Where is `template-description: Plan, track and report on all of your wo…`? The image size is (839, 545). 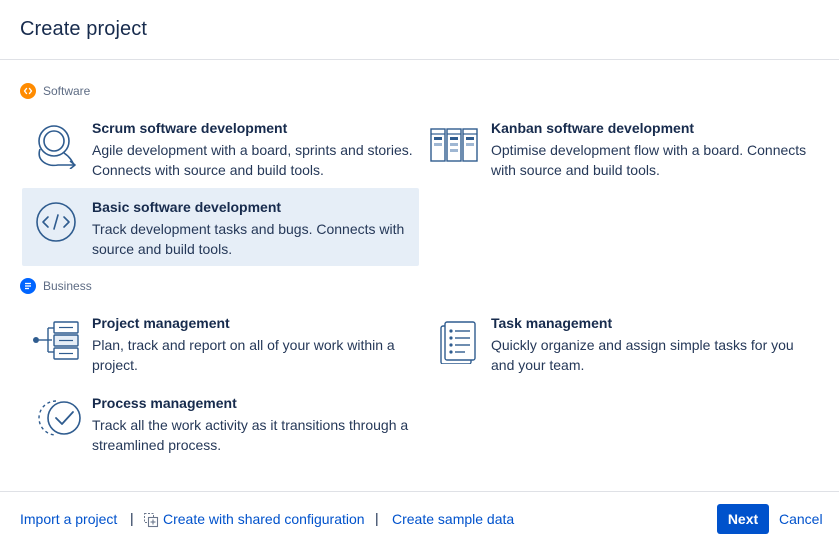
template-description: Plan, track and report on all of your wo… is located at coordinates (243, 355).